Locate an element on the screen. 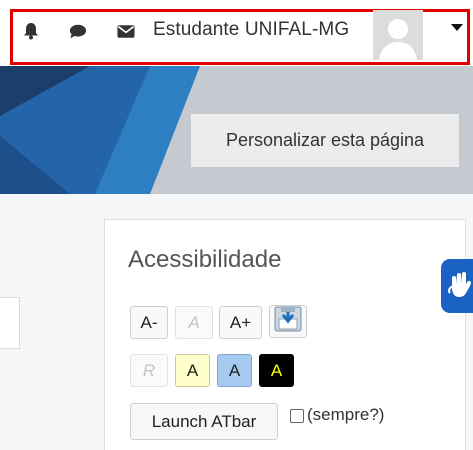  top-navbar: Estudante UNIFAL-MG is located at coordinates (236, 33).